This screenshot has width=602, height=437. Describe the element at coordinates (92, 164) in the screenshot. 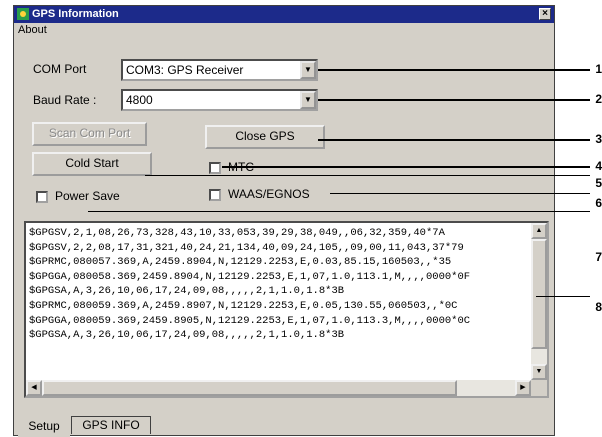

I see `cold-start-button: Cold Start` at that location.